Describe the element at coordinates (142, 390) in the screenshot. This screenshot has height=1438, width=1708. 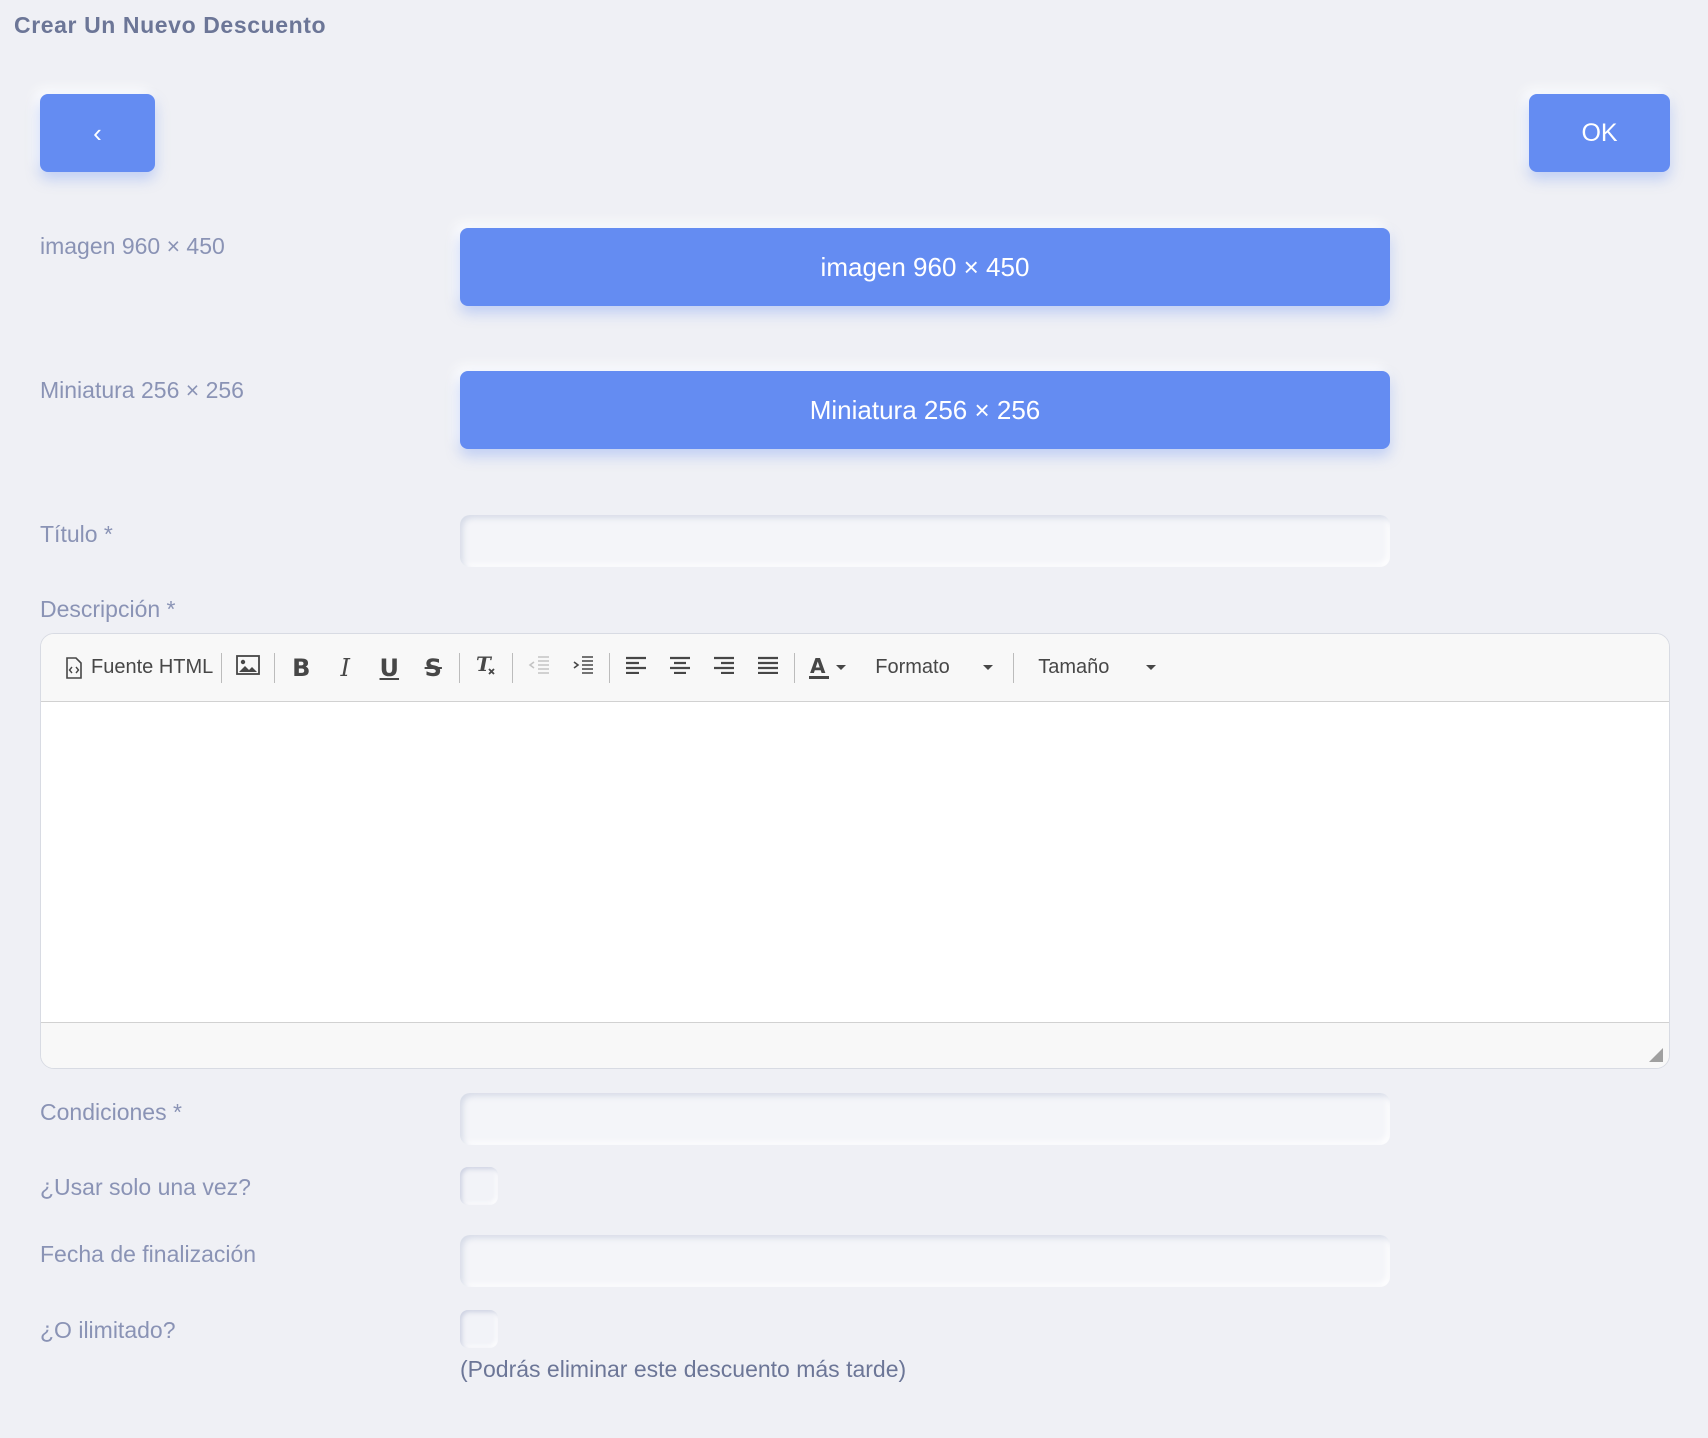
I see `thumbnail-label: Miniatura 256 × 256` at that location.